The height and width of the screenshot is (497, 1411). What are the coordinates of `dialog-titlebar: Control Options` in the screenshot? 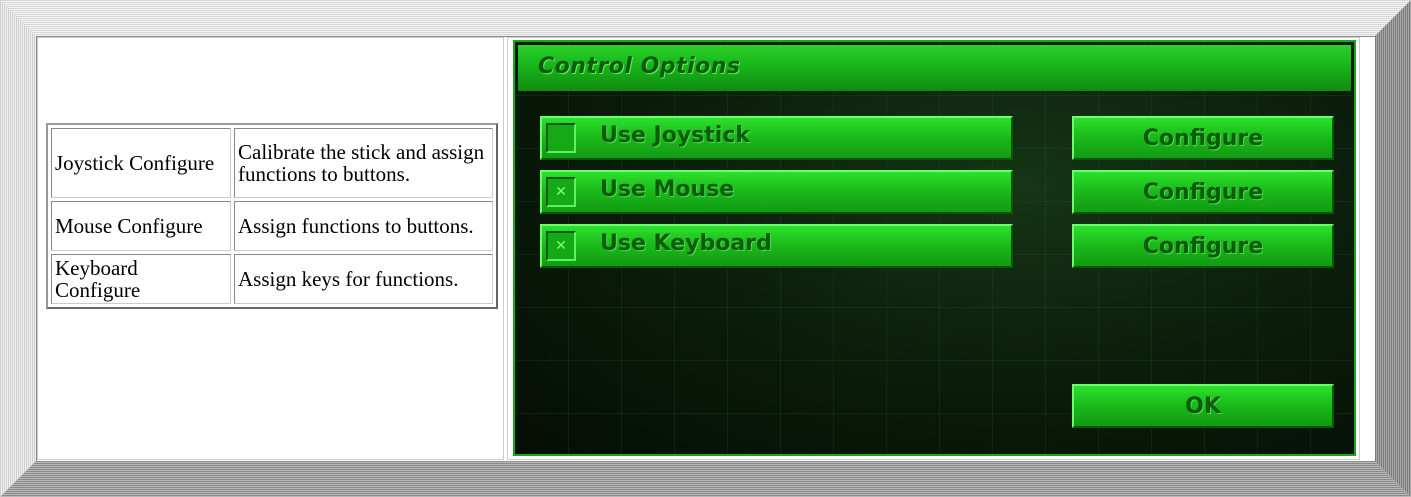 It's located at (934, 68).